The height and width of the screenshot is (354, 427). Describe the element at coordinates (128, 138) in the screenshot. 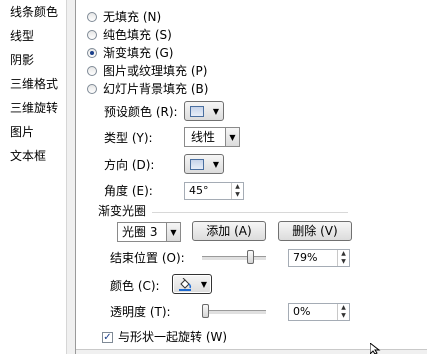

I see `type-label: 类型 (Y):` at that location.